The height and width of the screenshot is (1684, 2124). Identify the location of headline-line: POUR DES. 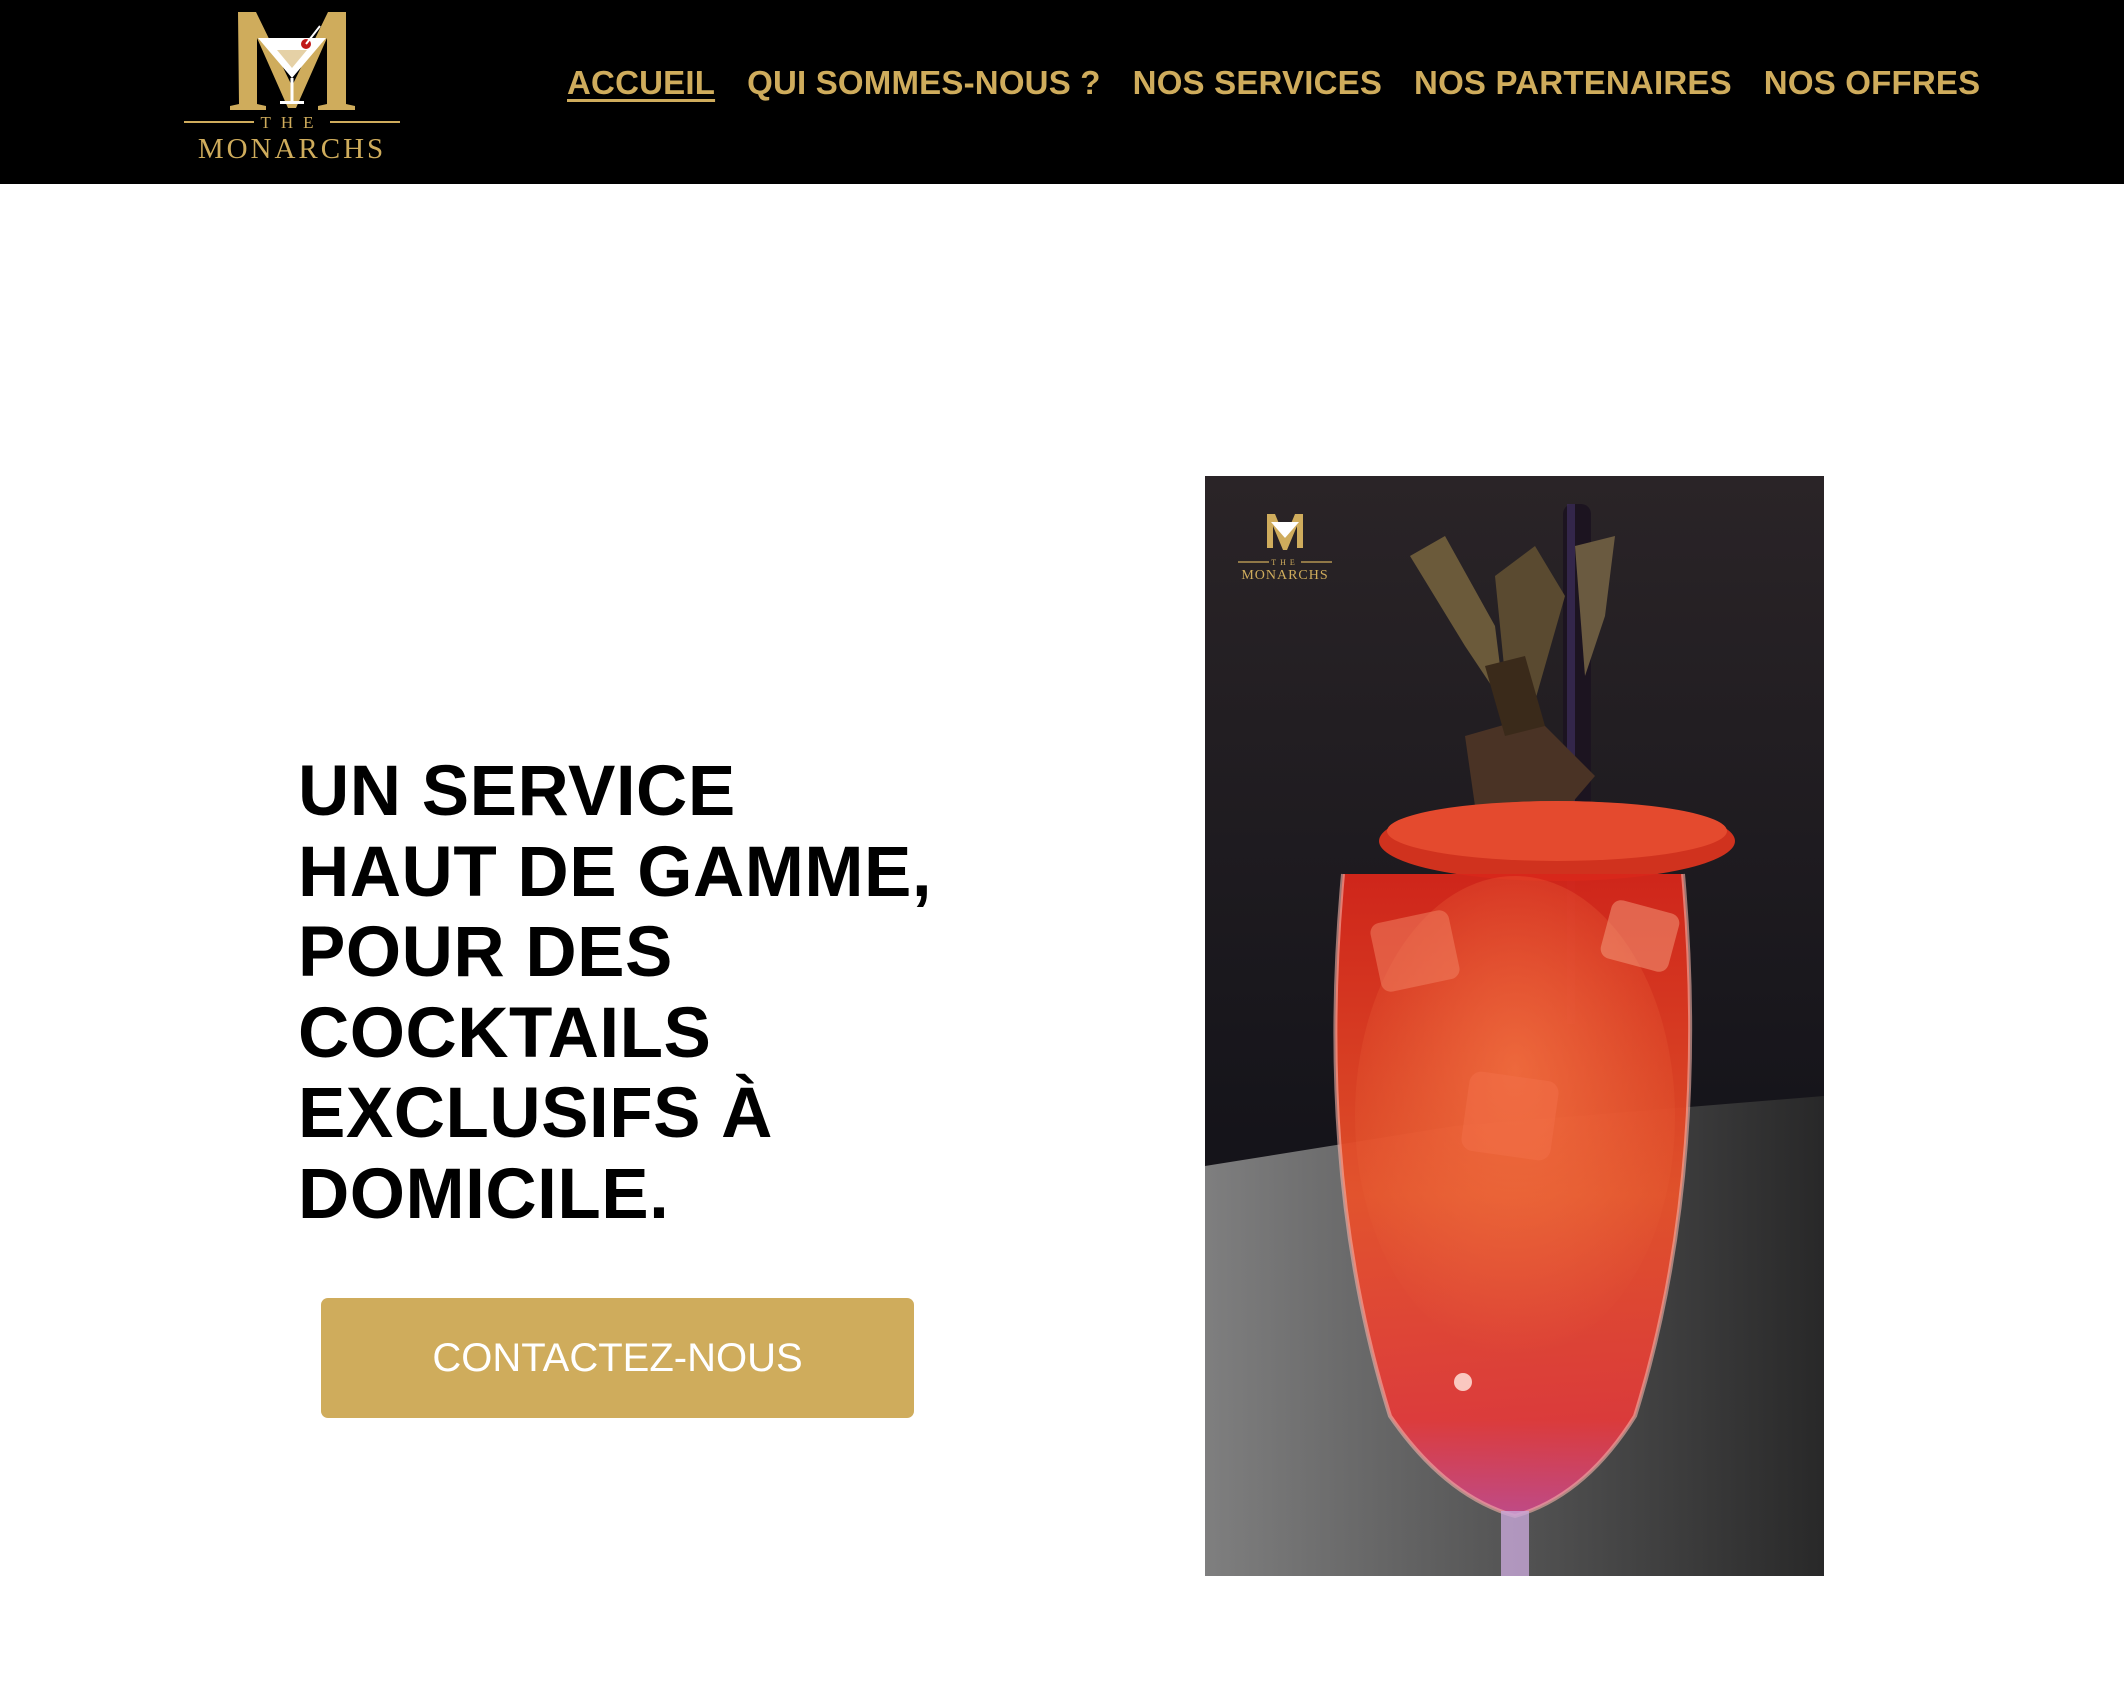
(485, 952).